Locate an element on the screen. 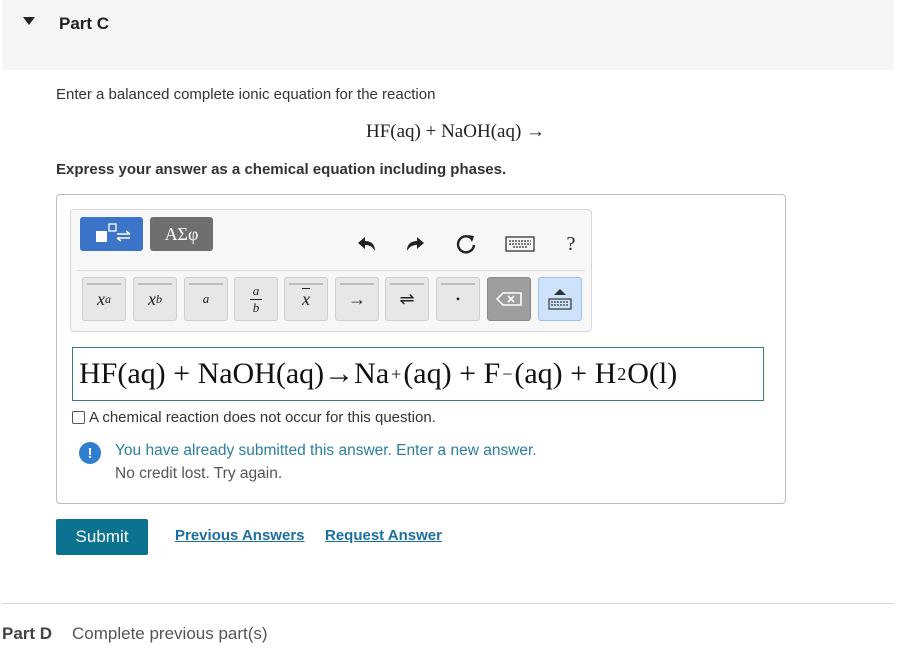  vector-key: a is located at coordinates (206, 299).